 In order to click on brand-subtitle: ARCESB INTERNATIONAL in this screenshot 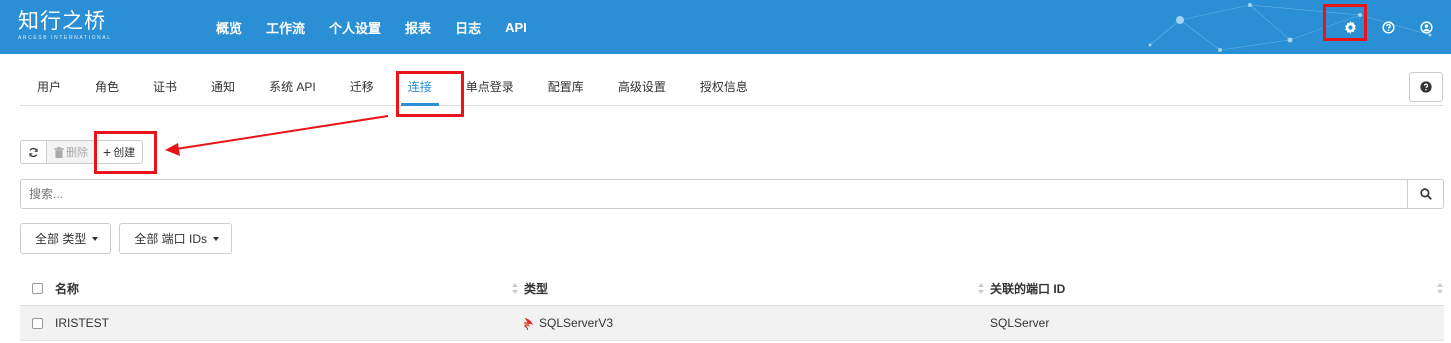, I will do `click(65, 38)`.